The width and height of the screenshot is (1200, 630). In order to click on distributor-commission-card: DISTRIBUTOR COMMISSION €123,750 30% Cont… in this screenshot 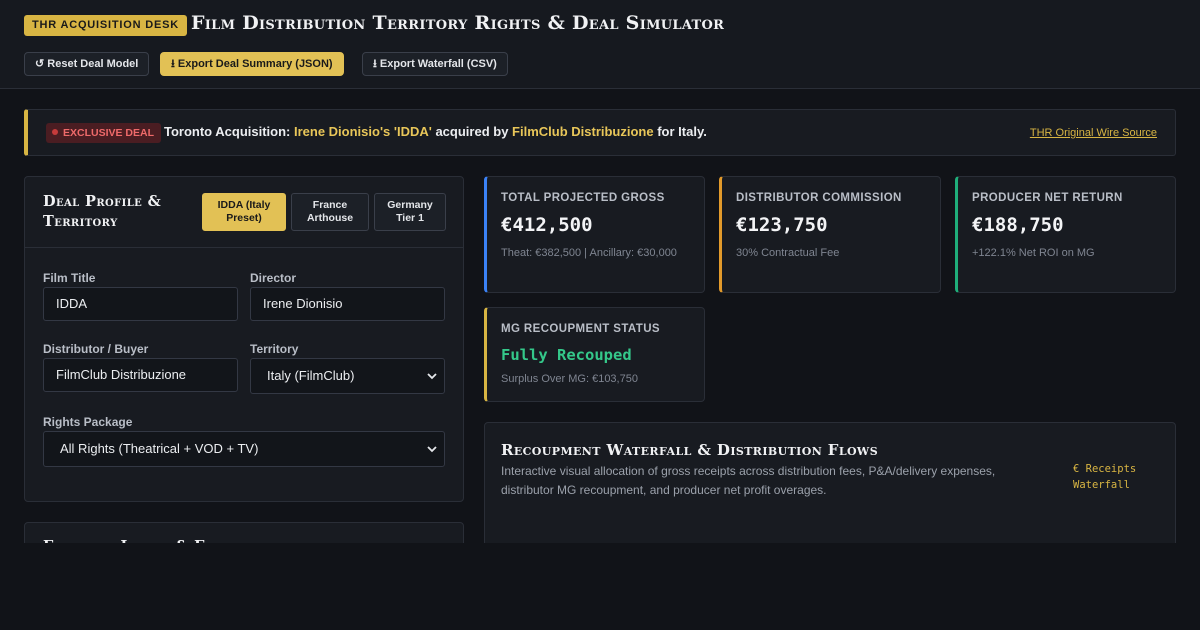, I will do `click(830, 234)`.